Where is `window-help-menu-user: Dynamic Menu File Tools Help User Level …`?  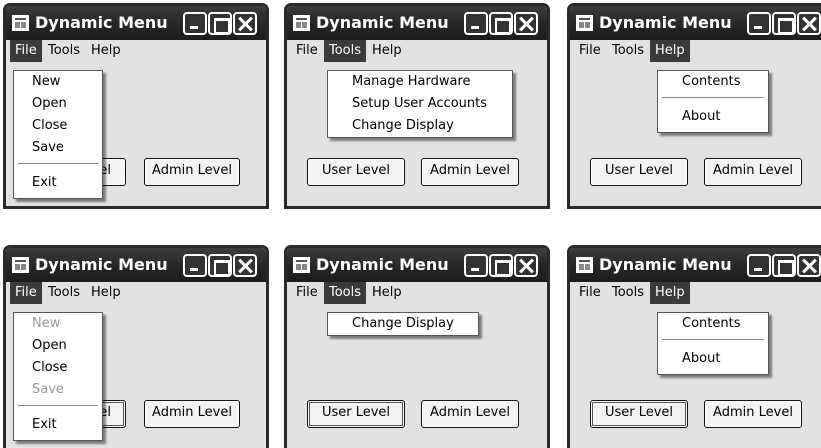 window-help-menu-user: Dynamic Menu File Tools Help User Level … is located at coordinates (694, 346).